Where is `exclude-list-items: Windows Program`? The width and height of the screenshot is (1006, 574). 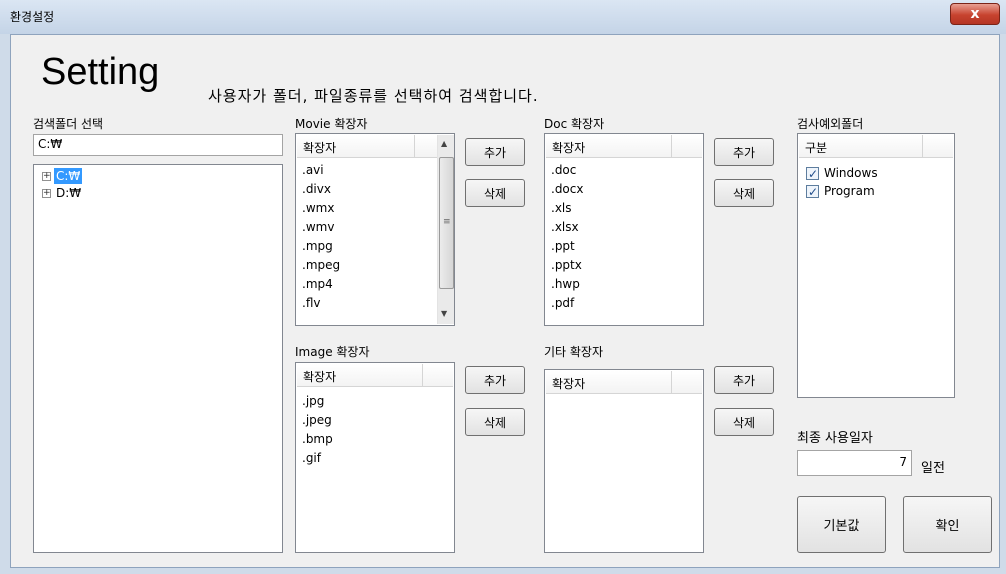 exclude-list-items: Windows Program is located at coordinates (842, 182).